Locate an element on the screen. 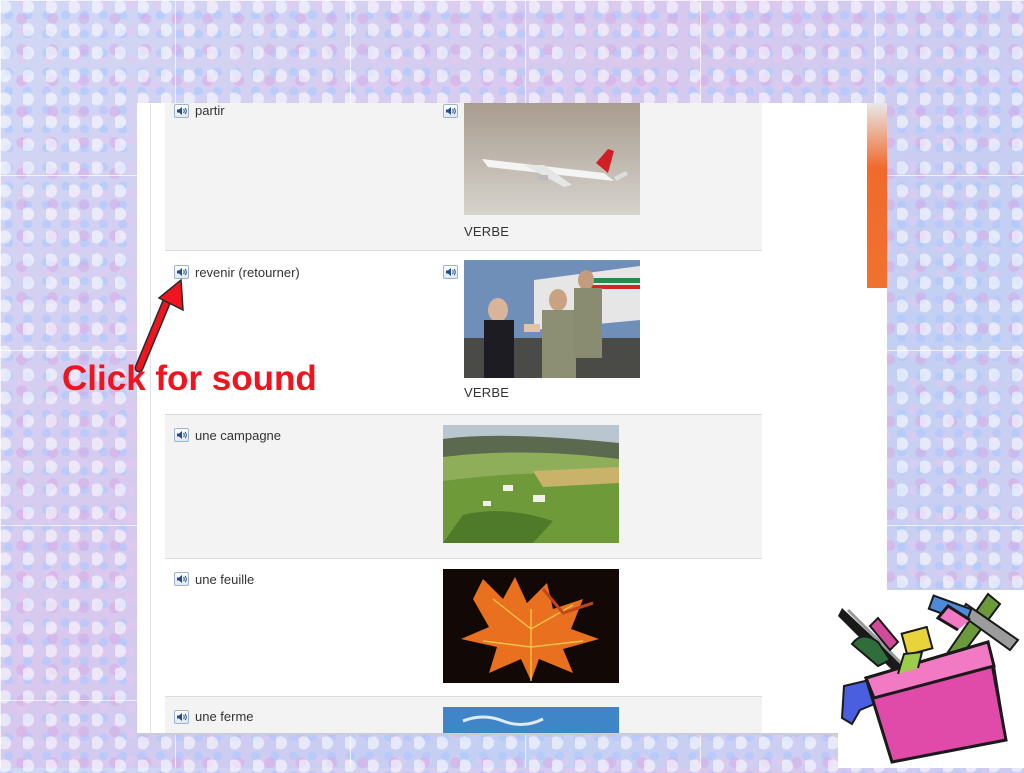 The image size is (1024, 773). word-label: partir is located at coordinates (210, 110).